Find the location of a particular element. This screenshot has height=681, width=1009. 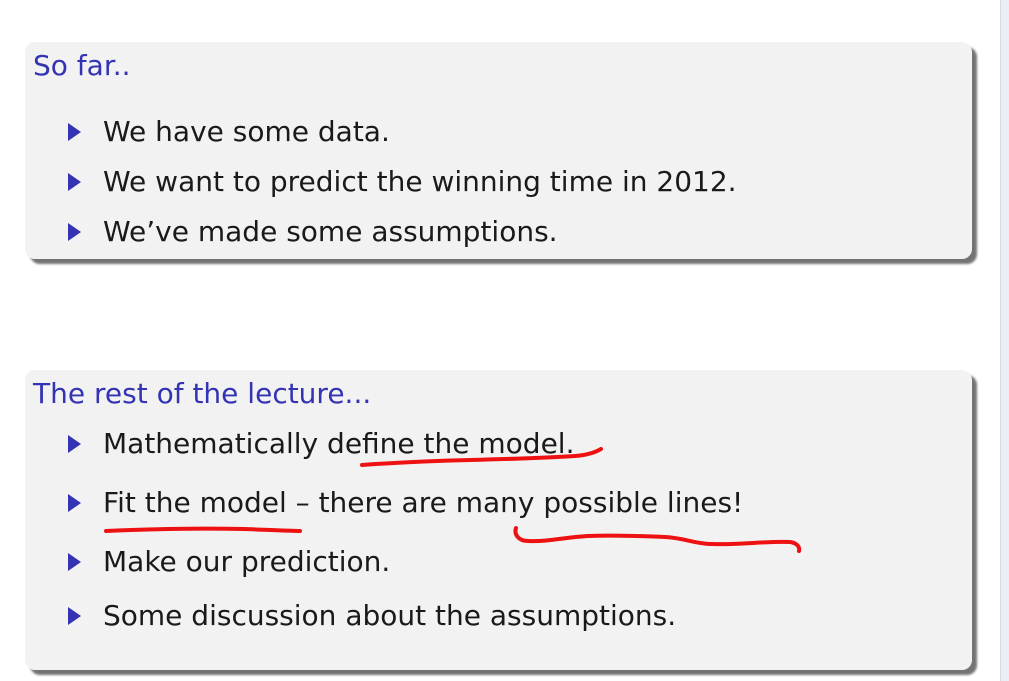

list-item: Some discussion about the assumptions. is located at coordinates (372, 616).